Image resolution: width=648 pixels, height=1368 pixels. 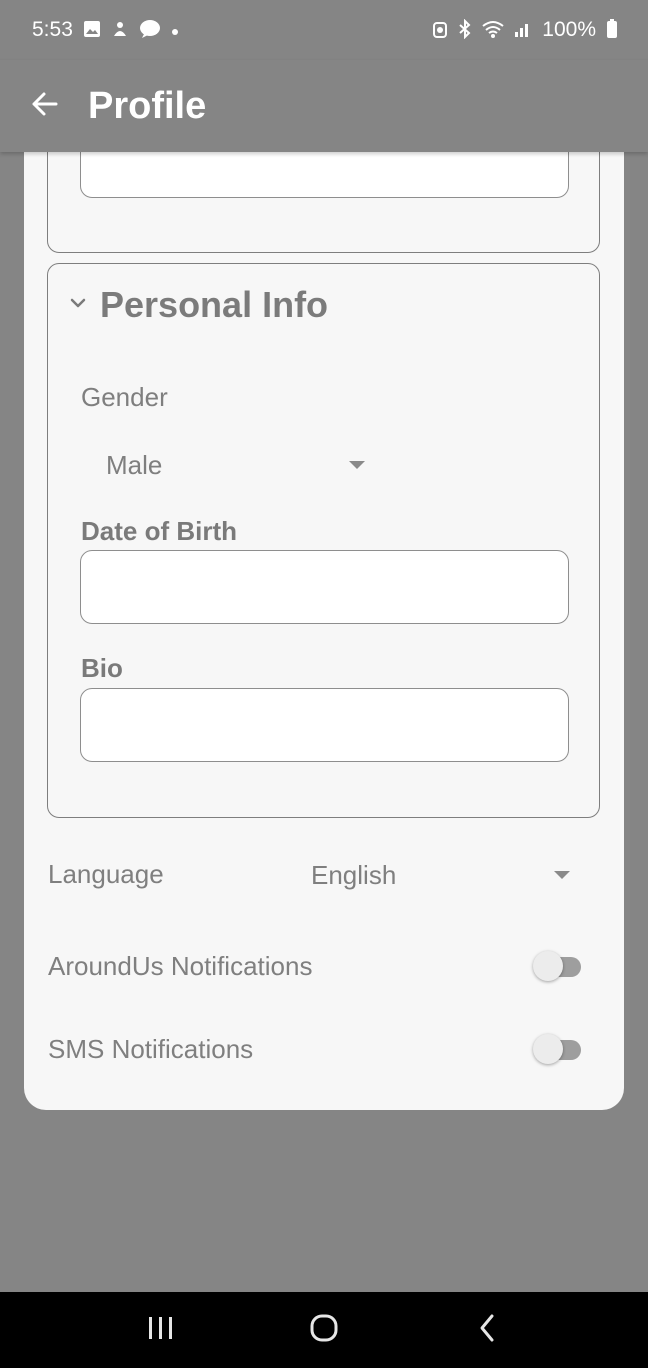 I want to click on home-button, so click(x=324, y=1330).